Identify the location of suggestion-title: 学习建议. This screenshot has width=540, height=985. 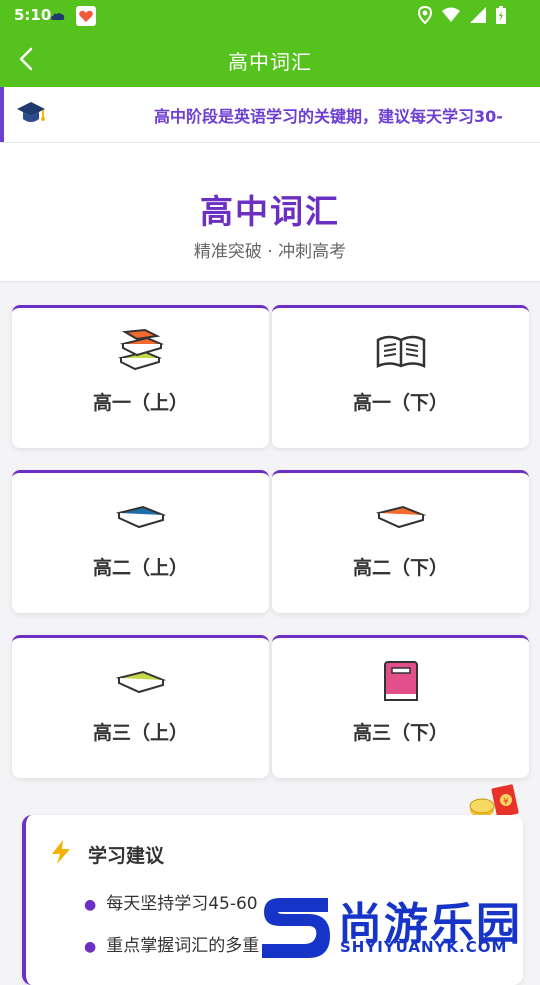
(126, 856).